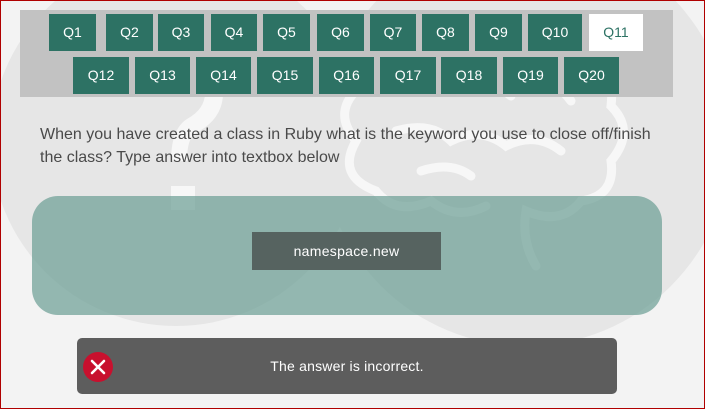 This screenshot has height=409, width=705. Describe the element at coordinates (223, 75) in the screenshot. I see `question-tab-q14: Q14` at that location.